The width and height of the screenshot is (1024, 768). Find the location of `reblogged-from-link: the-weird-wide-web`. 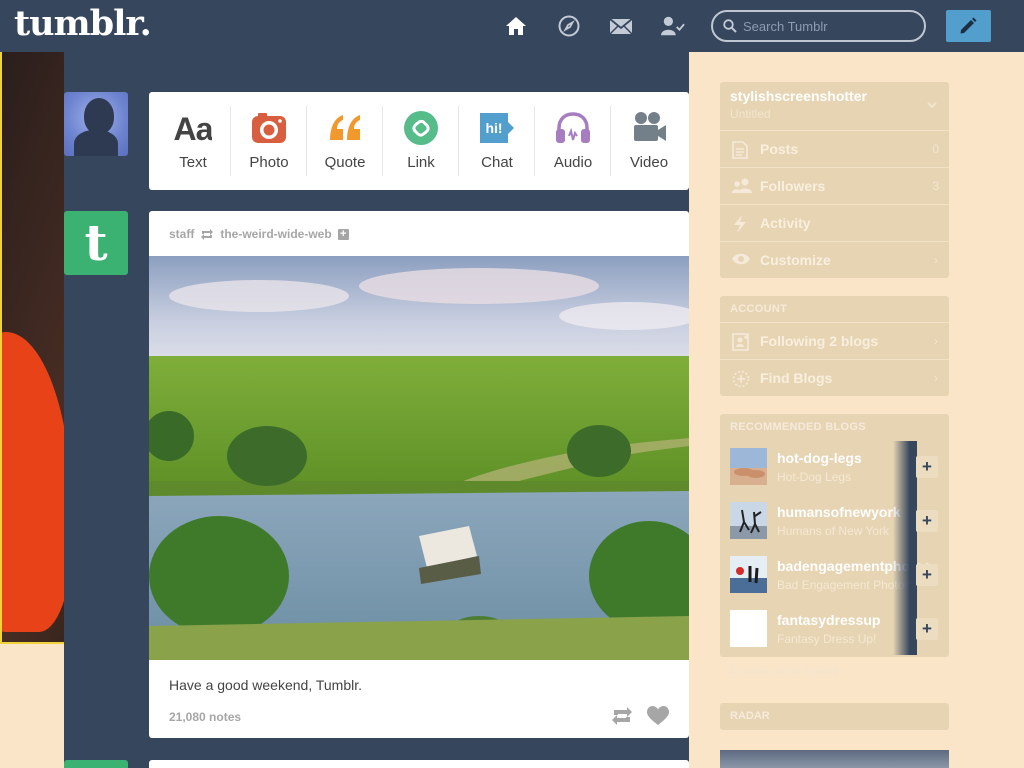

reblogged-from-link: the-weird-wide-web is located at coordinates (275, 234).